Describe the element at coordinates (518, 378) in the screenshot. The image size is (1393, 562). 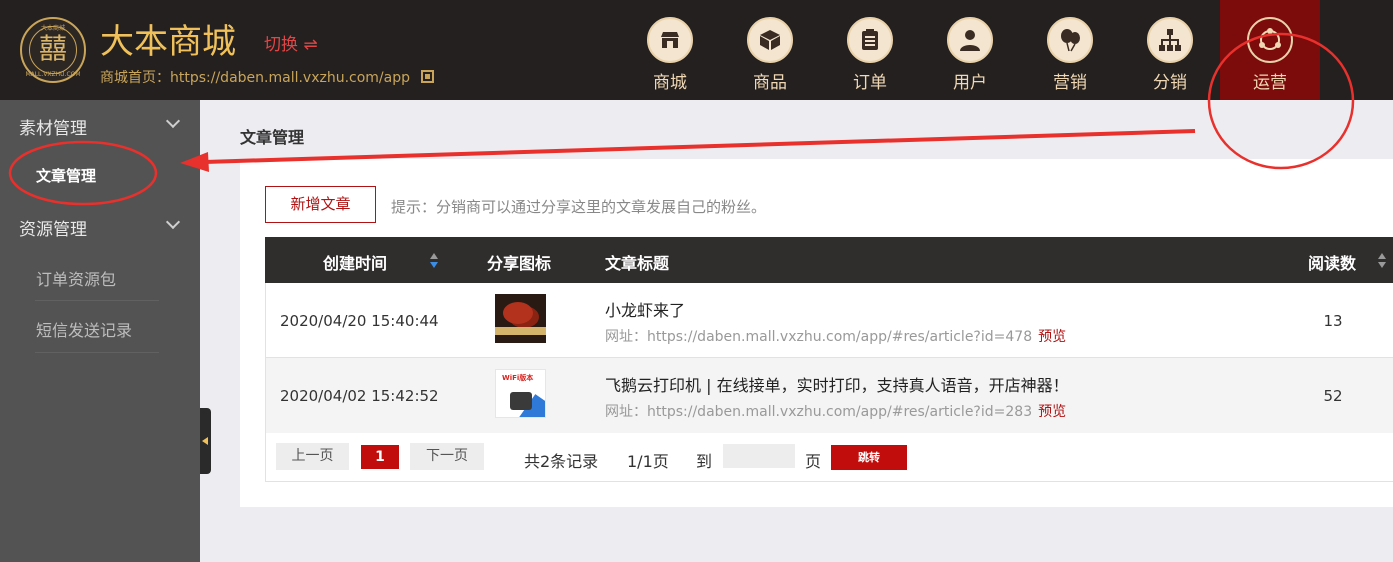
I see `thumbnail-tag: WiFi版本` at that location.